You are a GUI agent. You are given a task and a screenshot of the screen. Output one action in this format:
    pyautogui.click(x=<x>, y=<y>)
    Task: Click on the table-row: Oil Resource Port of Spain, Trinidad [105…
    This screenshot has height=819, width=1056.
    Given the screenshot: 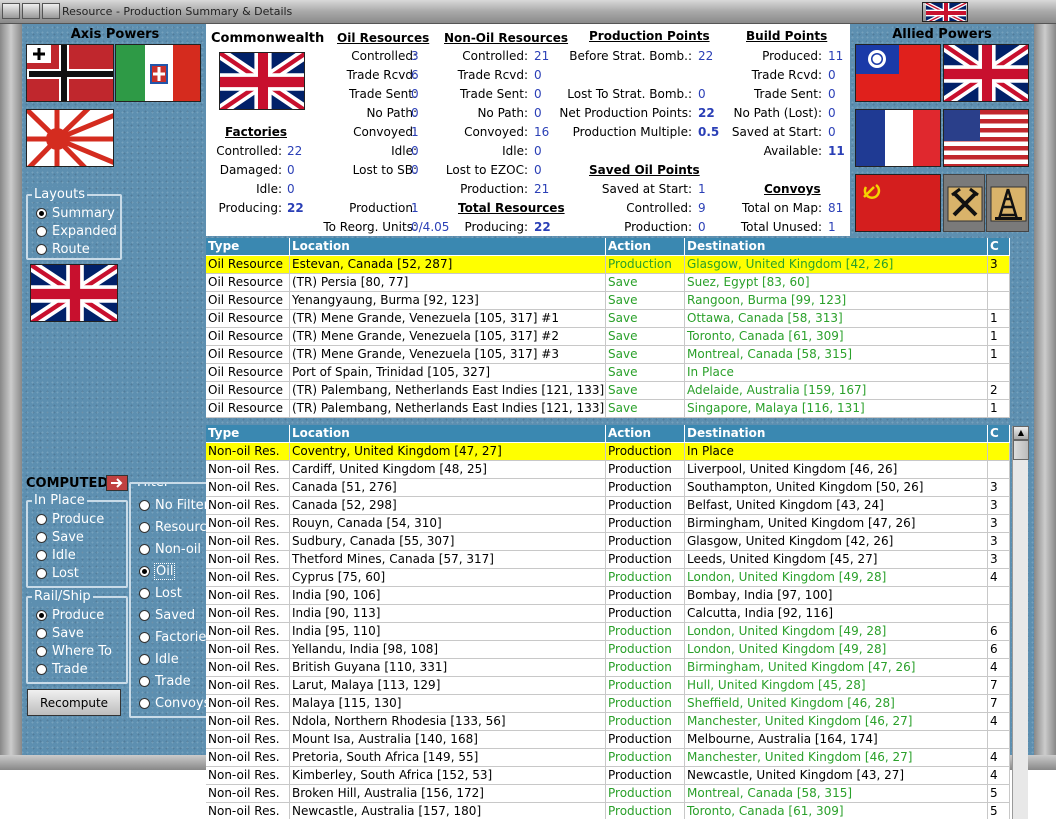 What is the action you would take?
    pyautogui.click(x=608, y=373)
    